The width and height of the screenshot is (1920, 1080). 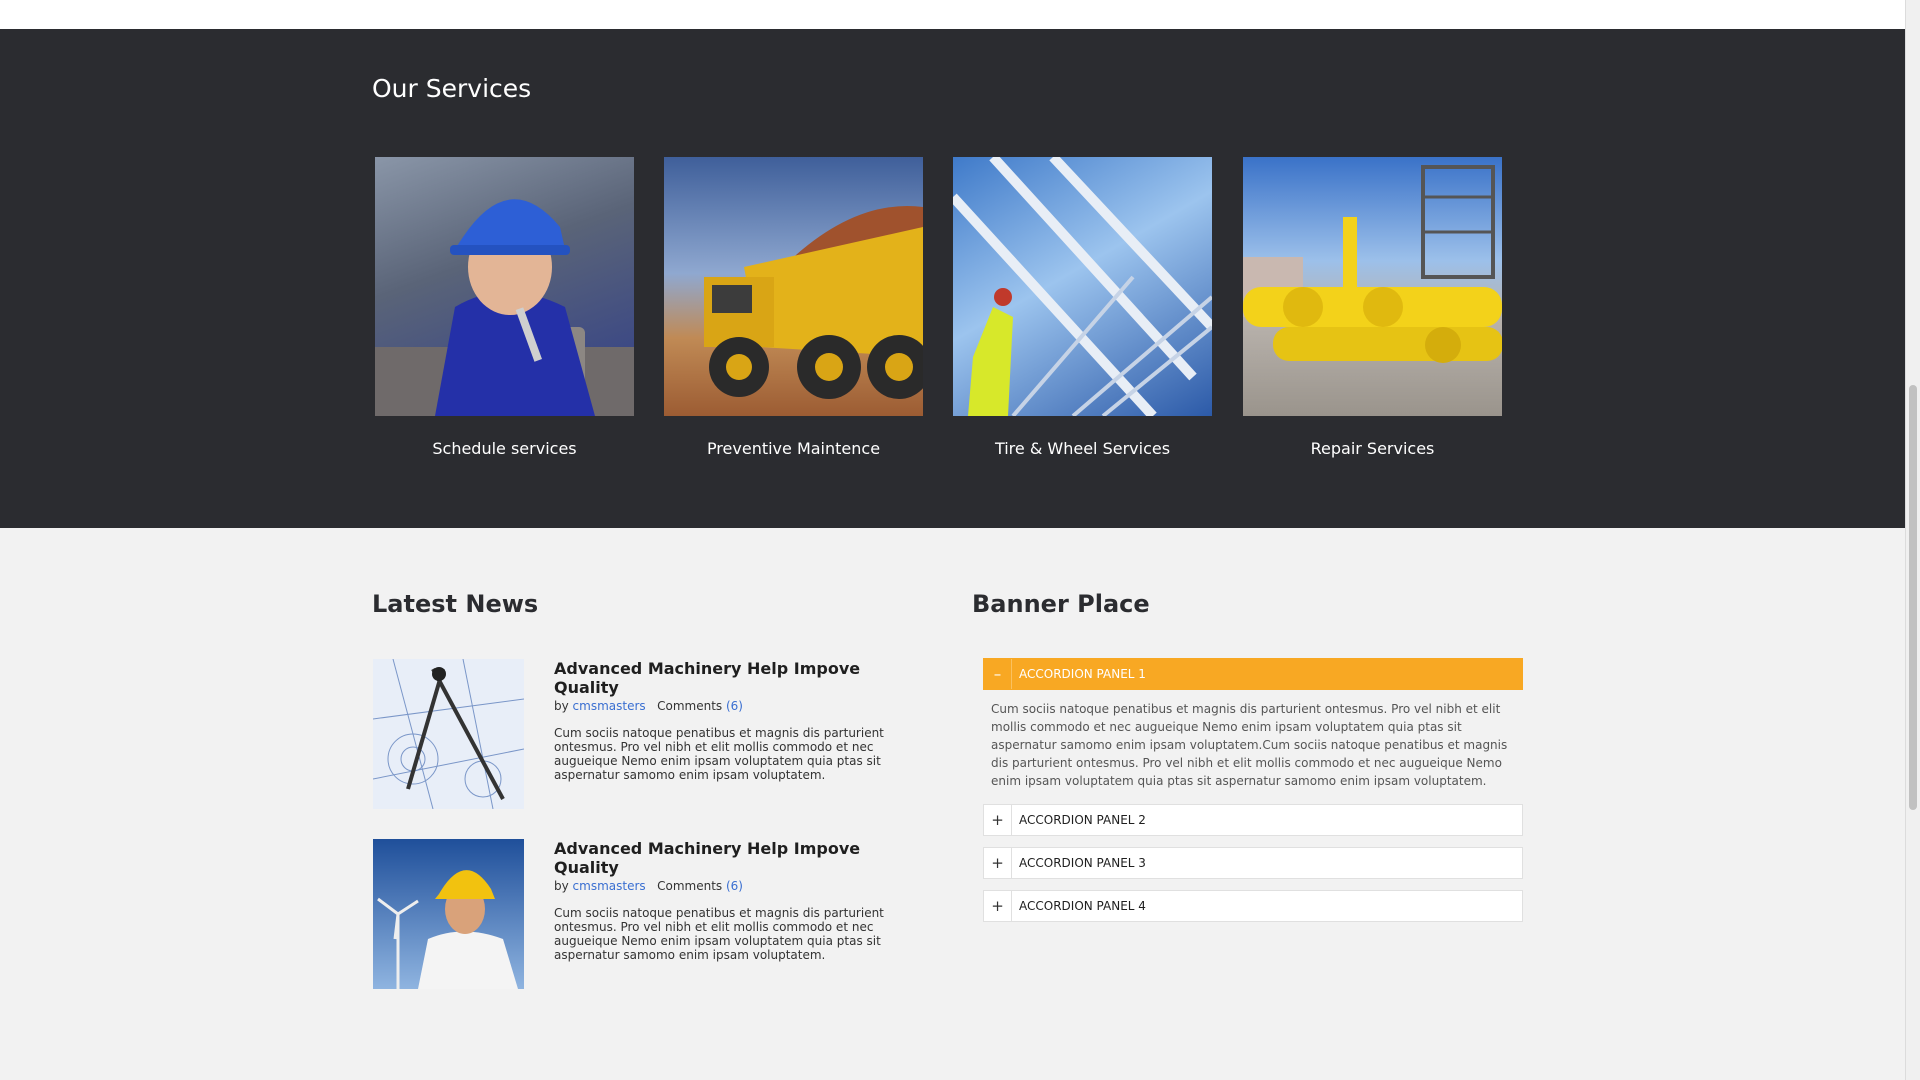 What do you see at coordinates (1082, 906) in the screenshot?
I see `accordion-panel-label: ACCORDION PANEL 4` at bounding box center [1082, 906].